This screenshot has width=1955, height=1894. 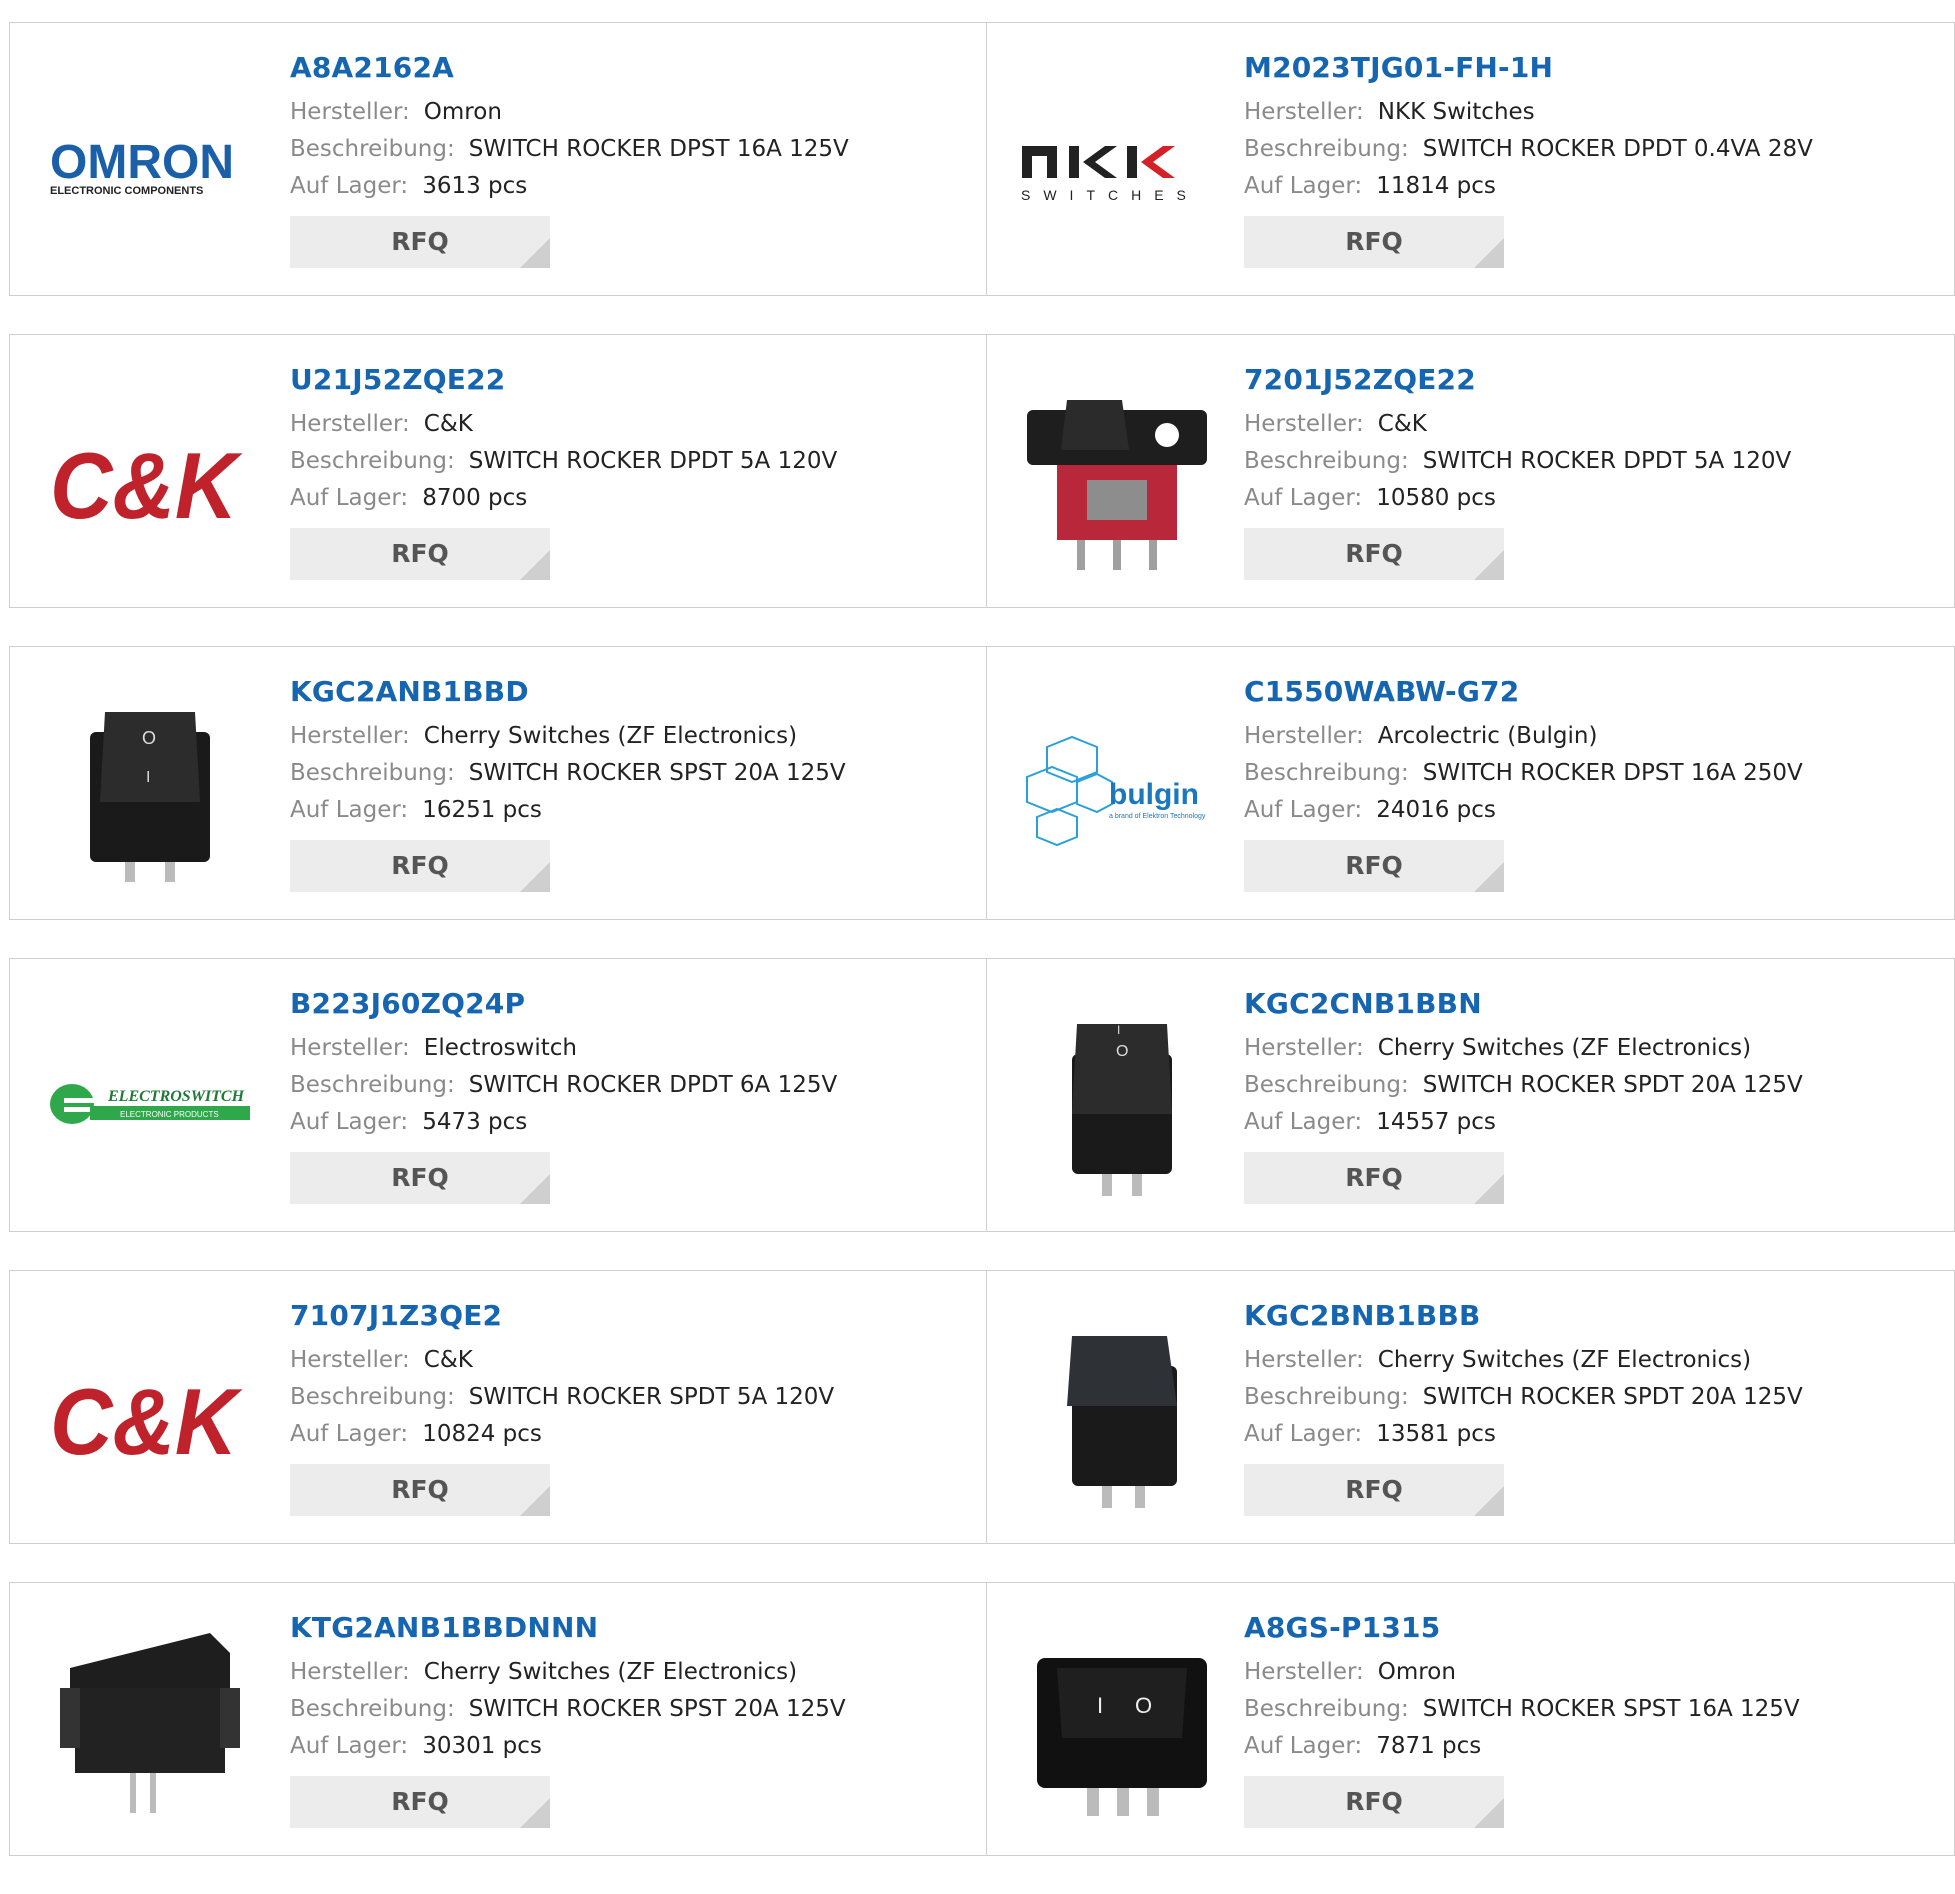 What do you see at coordinates (568, 1746) in the screenshot?
I see `stock-row: Auf Lager: 30301 pcs` at bounding box center [568, 1746].